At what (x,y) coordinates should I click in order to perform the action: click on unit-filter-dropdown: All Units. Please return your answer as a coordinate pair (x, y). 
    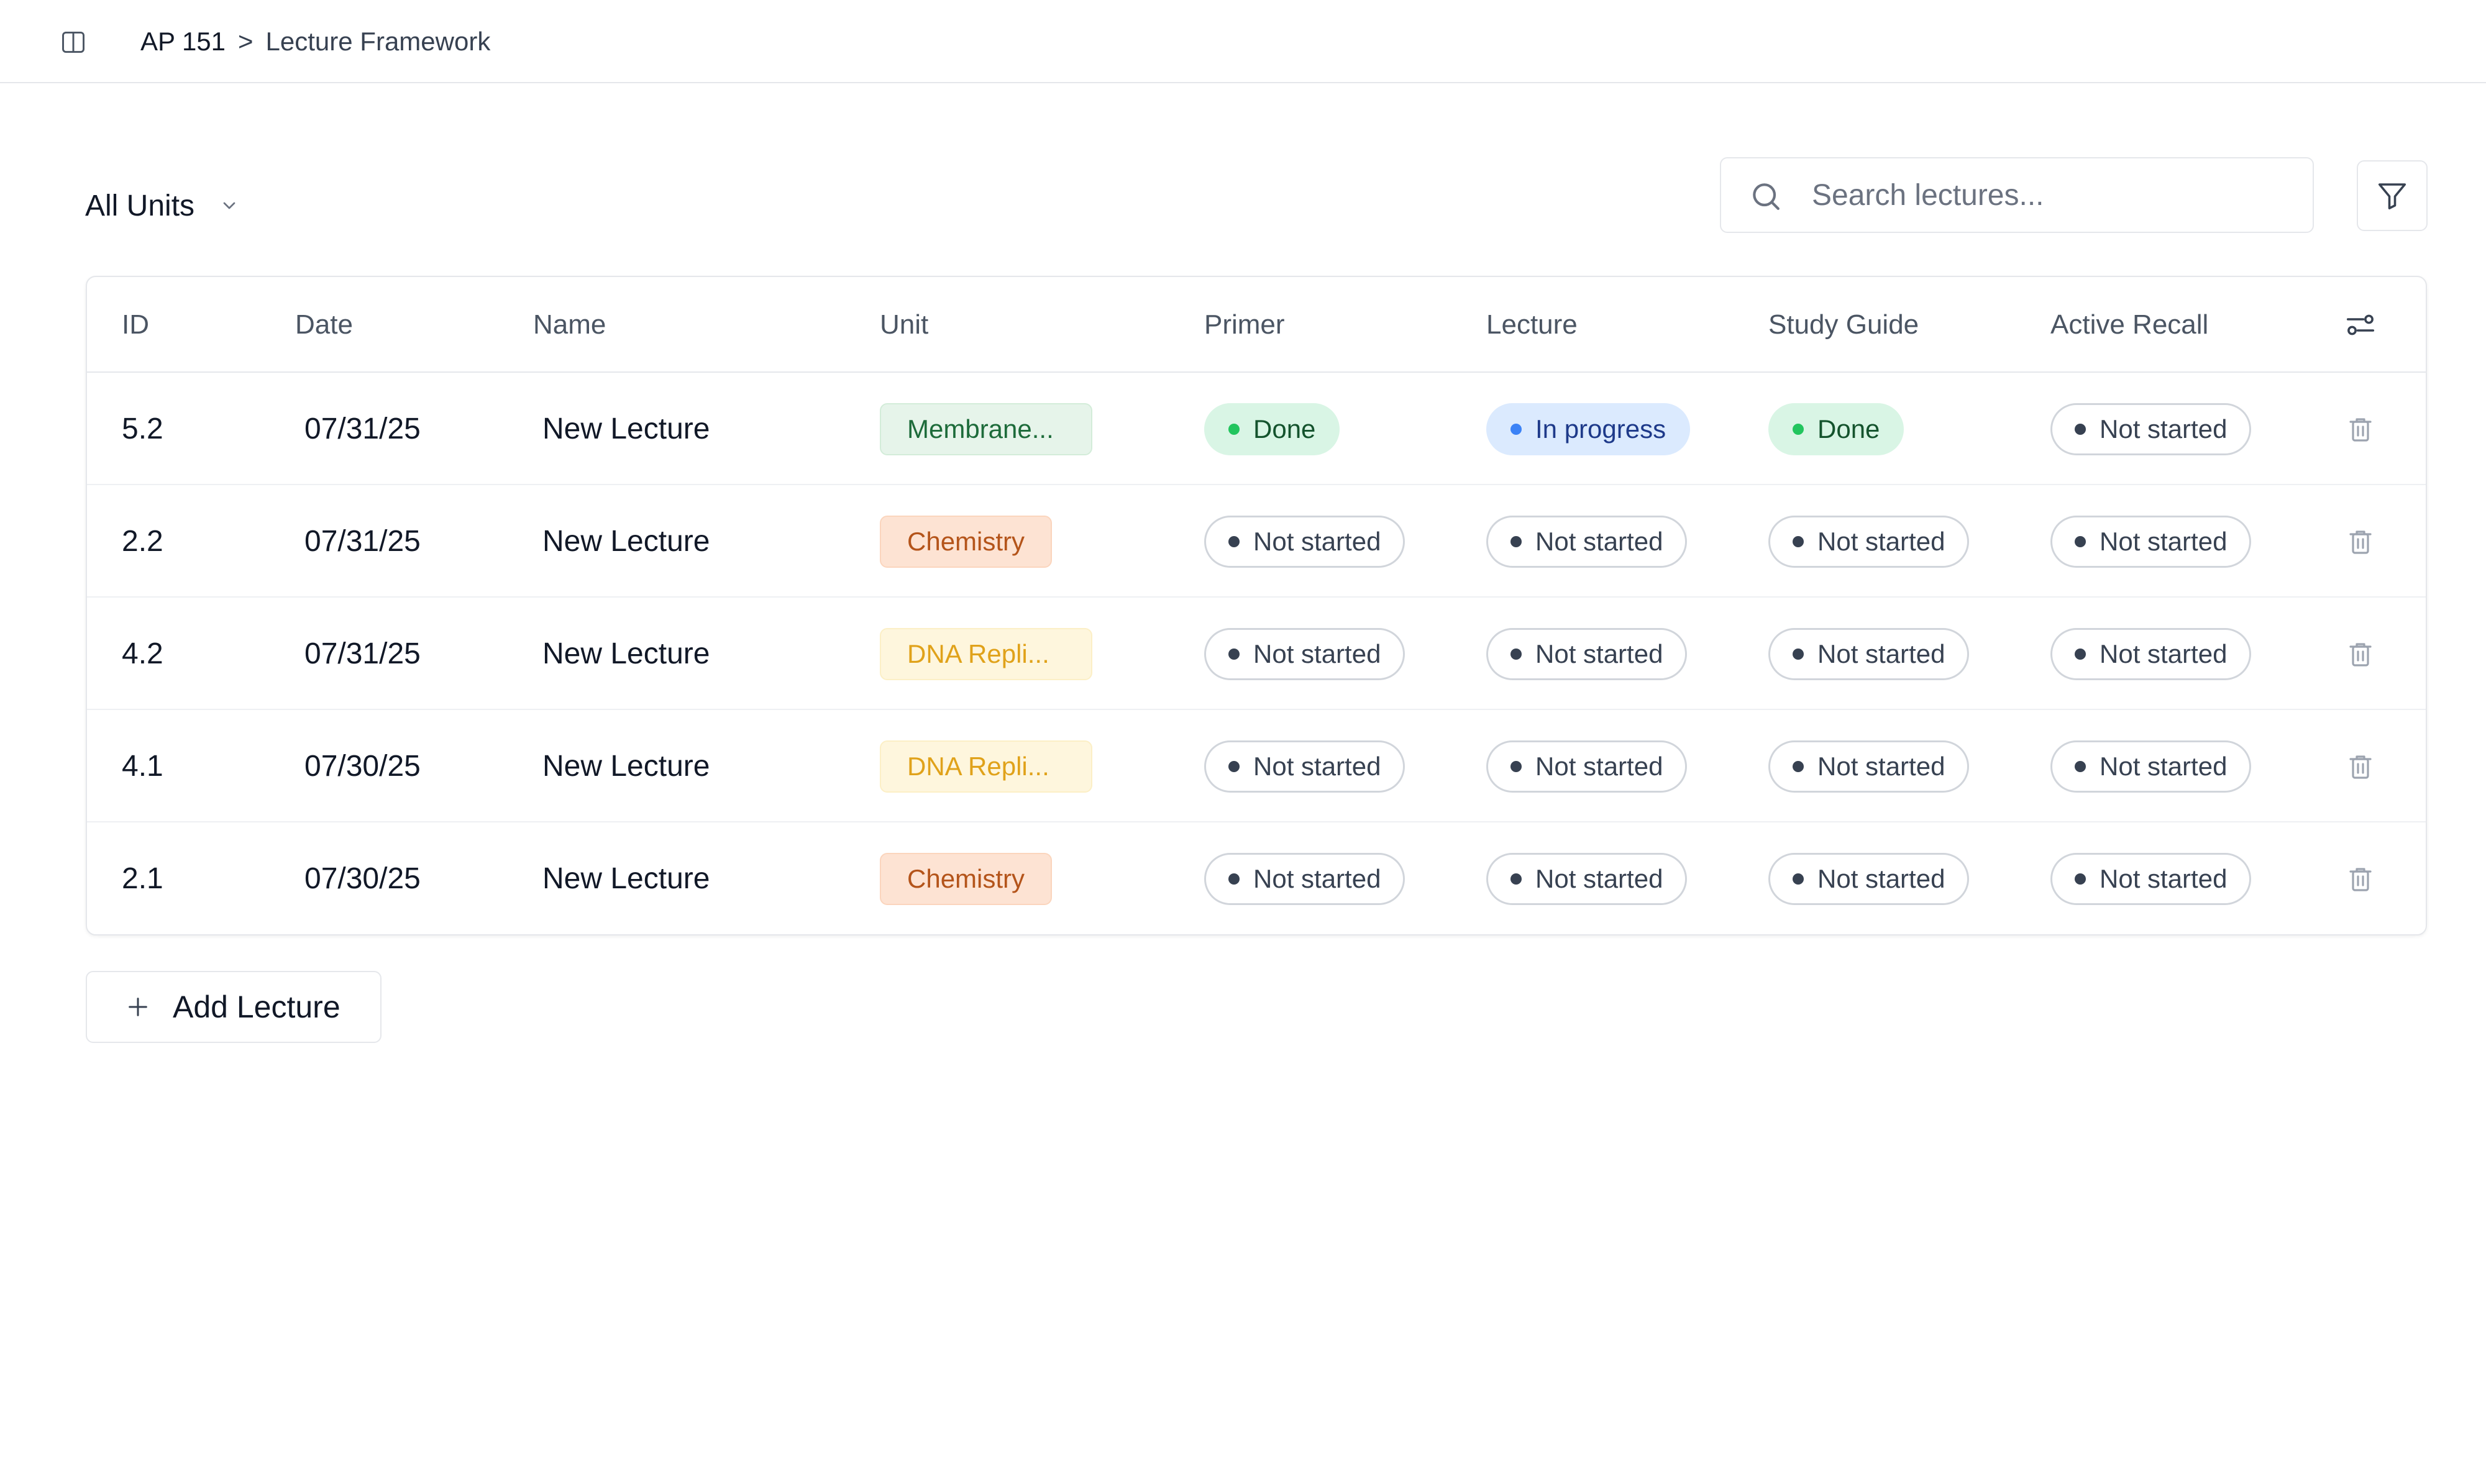
    Looking at the image, I should click on (162, 205).